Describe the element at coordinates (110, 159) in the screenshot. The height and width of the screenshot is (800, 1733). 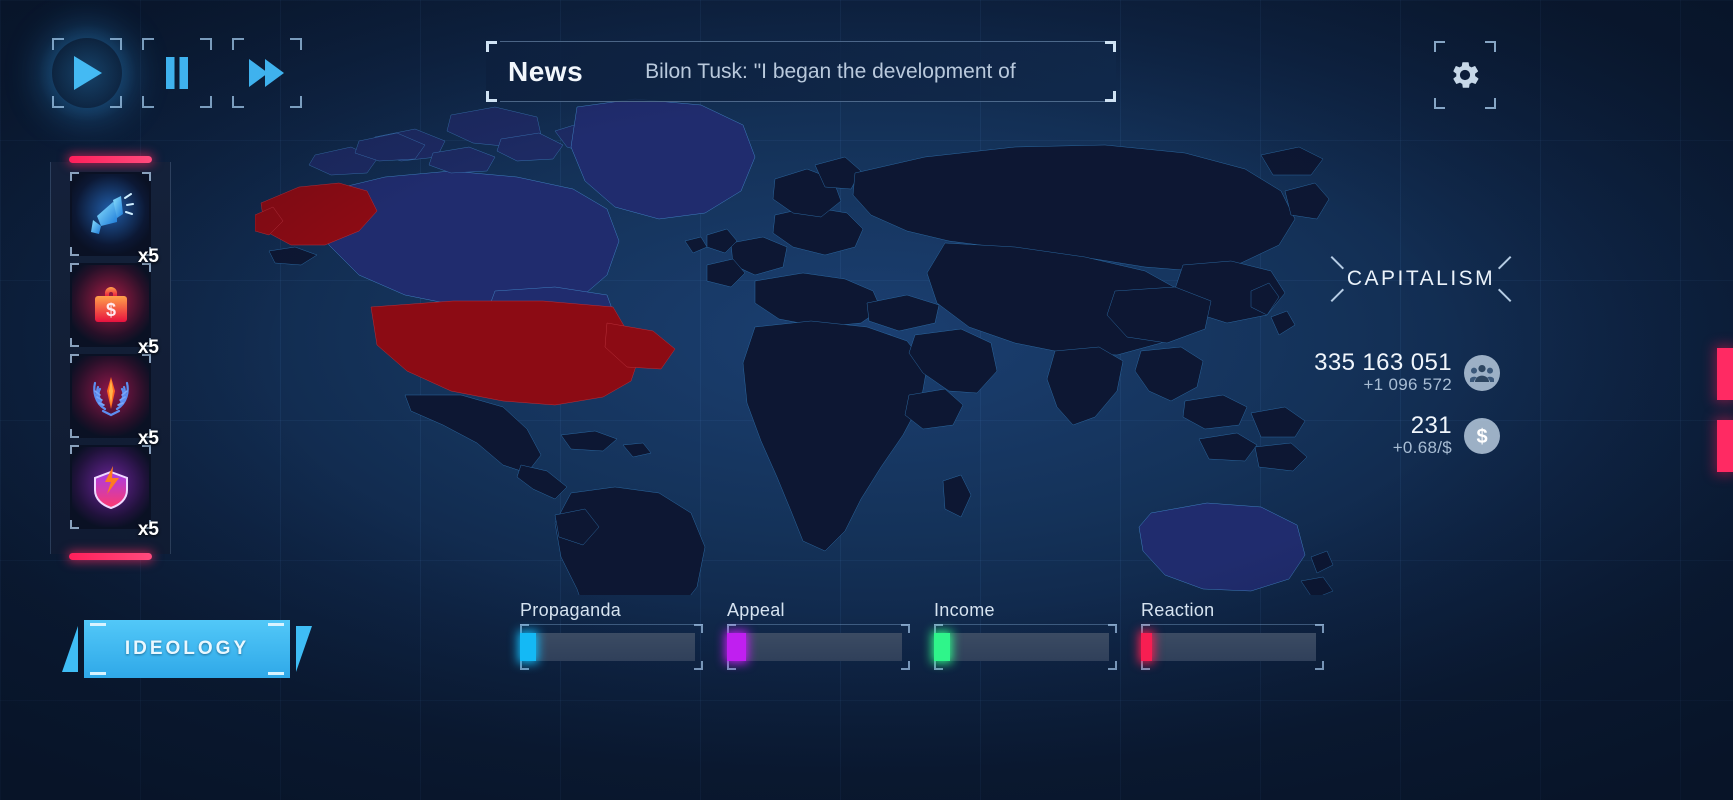
I see `rail-top-accent` at that location.